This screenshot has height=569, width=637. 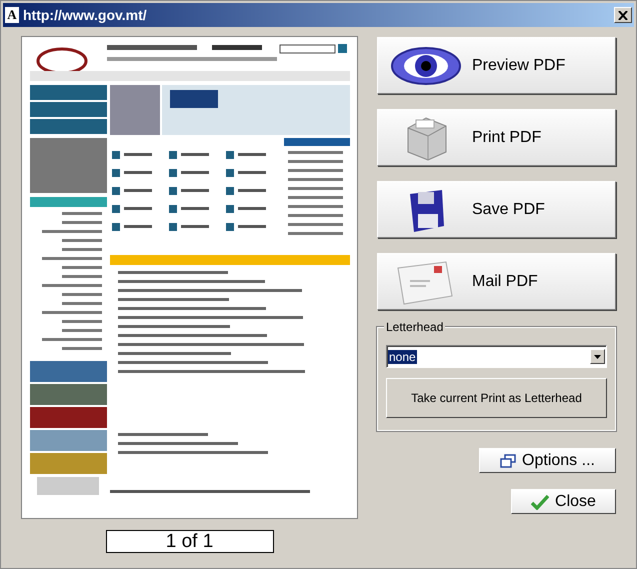 What do you see at coordinates (563, 501) in the screenshot?
I see `close-button: Close` at bounding box center [563, 501].